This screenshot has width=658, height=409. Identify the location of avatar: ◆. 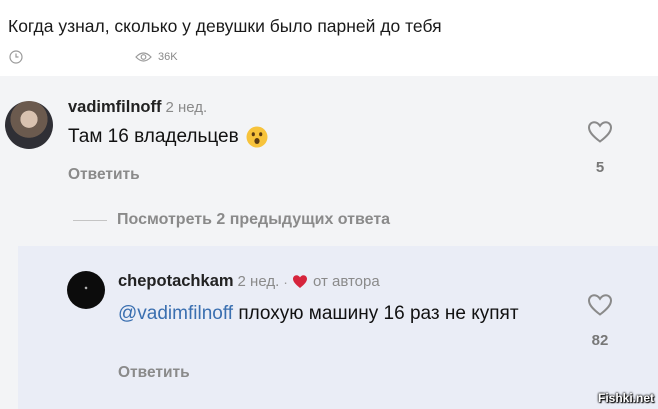
(86, 290).